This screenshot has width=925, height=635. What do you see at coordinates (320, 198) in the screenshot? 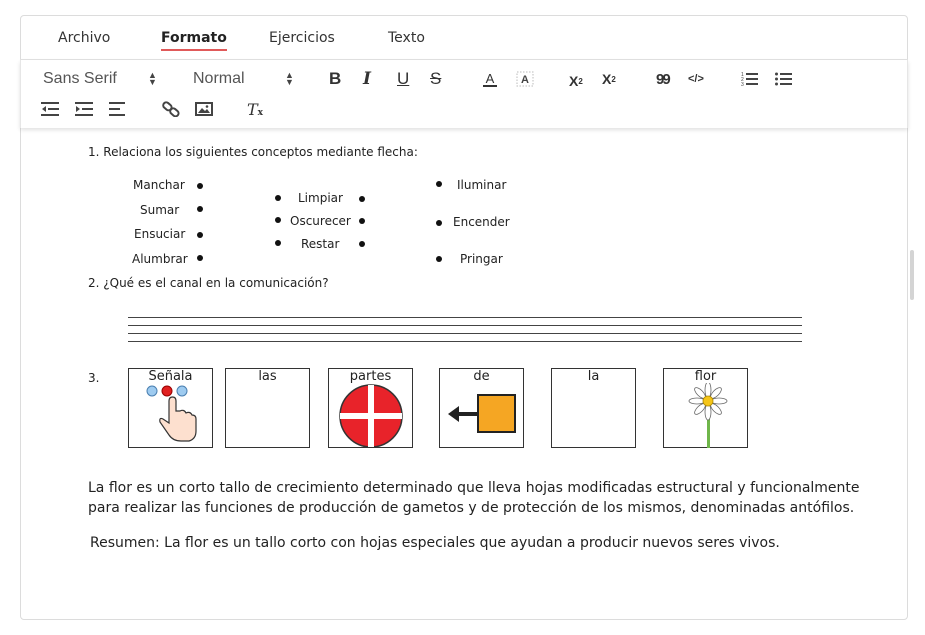
I see `concept-limpiar: Limpiar` at bounding box center [320, 198].